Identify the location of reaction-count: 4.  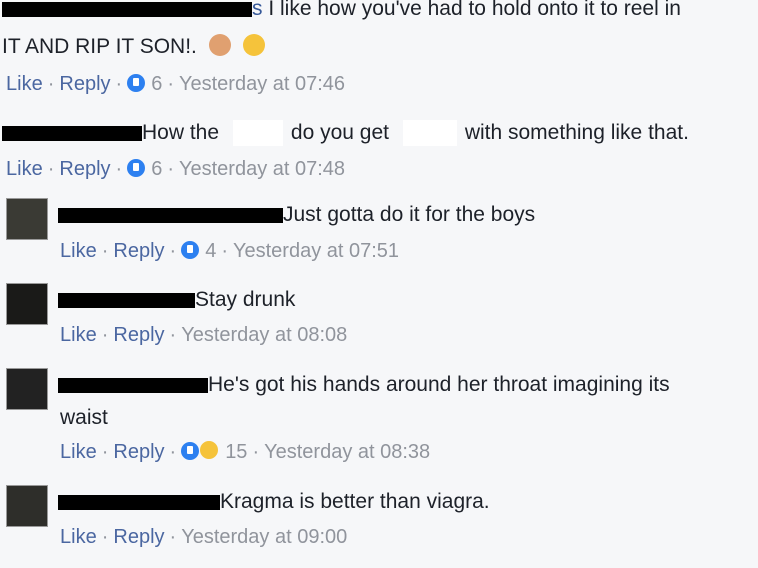
(210, 251).